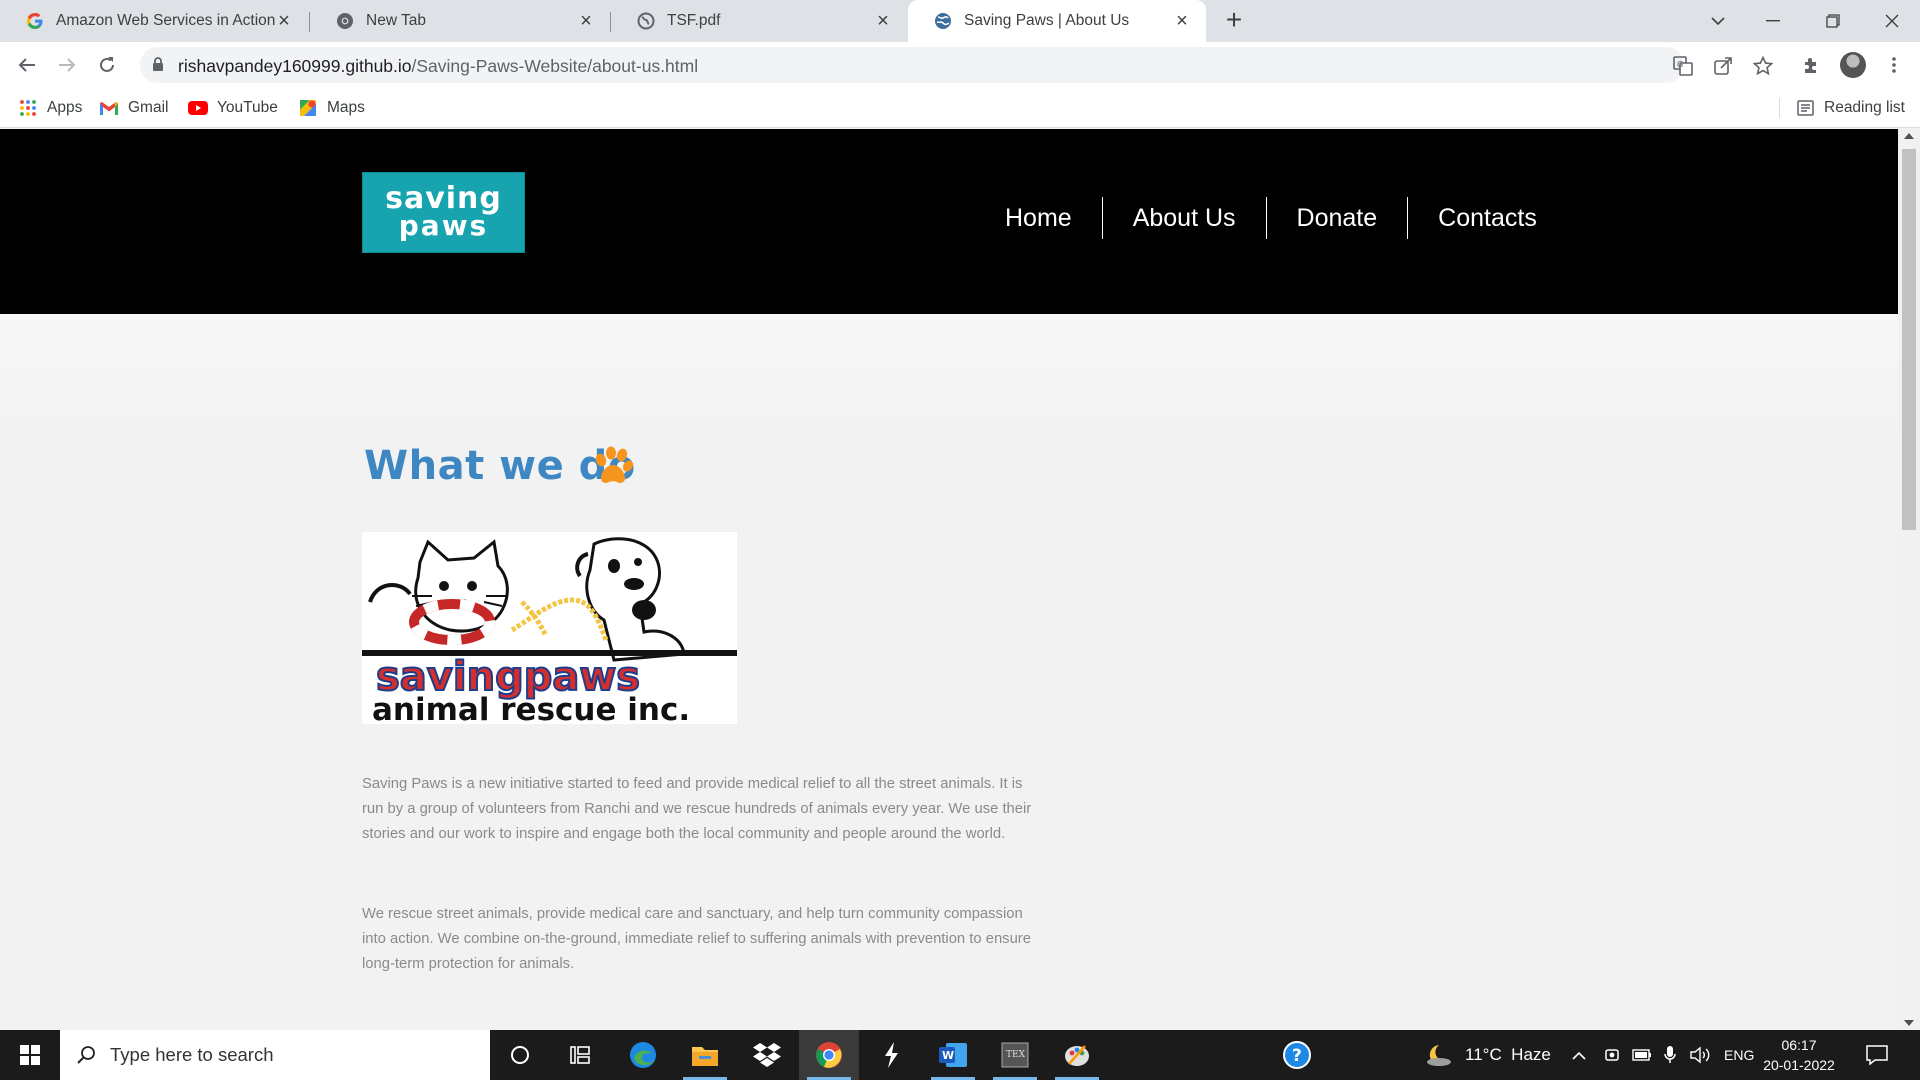 The width and height of the screenshot is (1920, 1080). I want to click on svg-text: TEX, so click(1016, 1055).